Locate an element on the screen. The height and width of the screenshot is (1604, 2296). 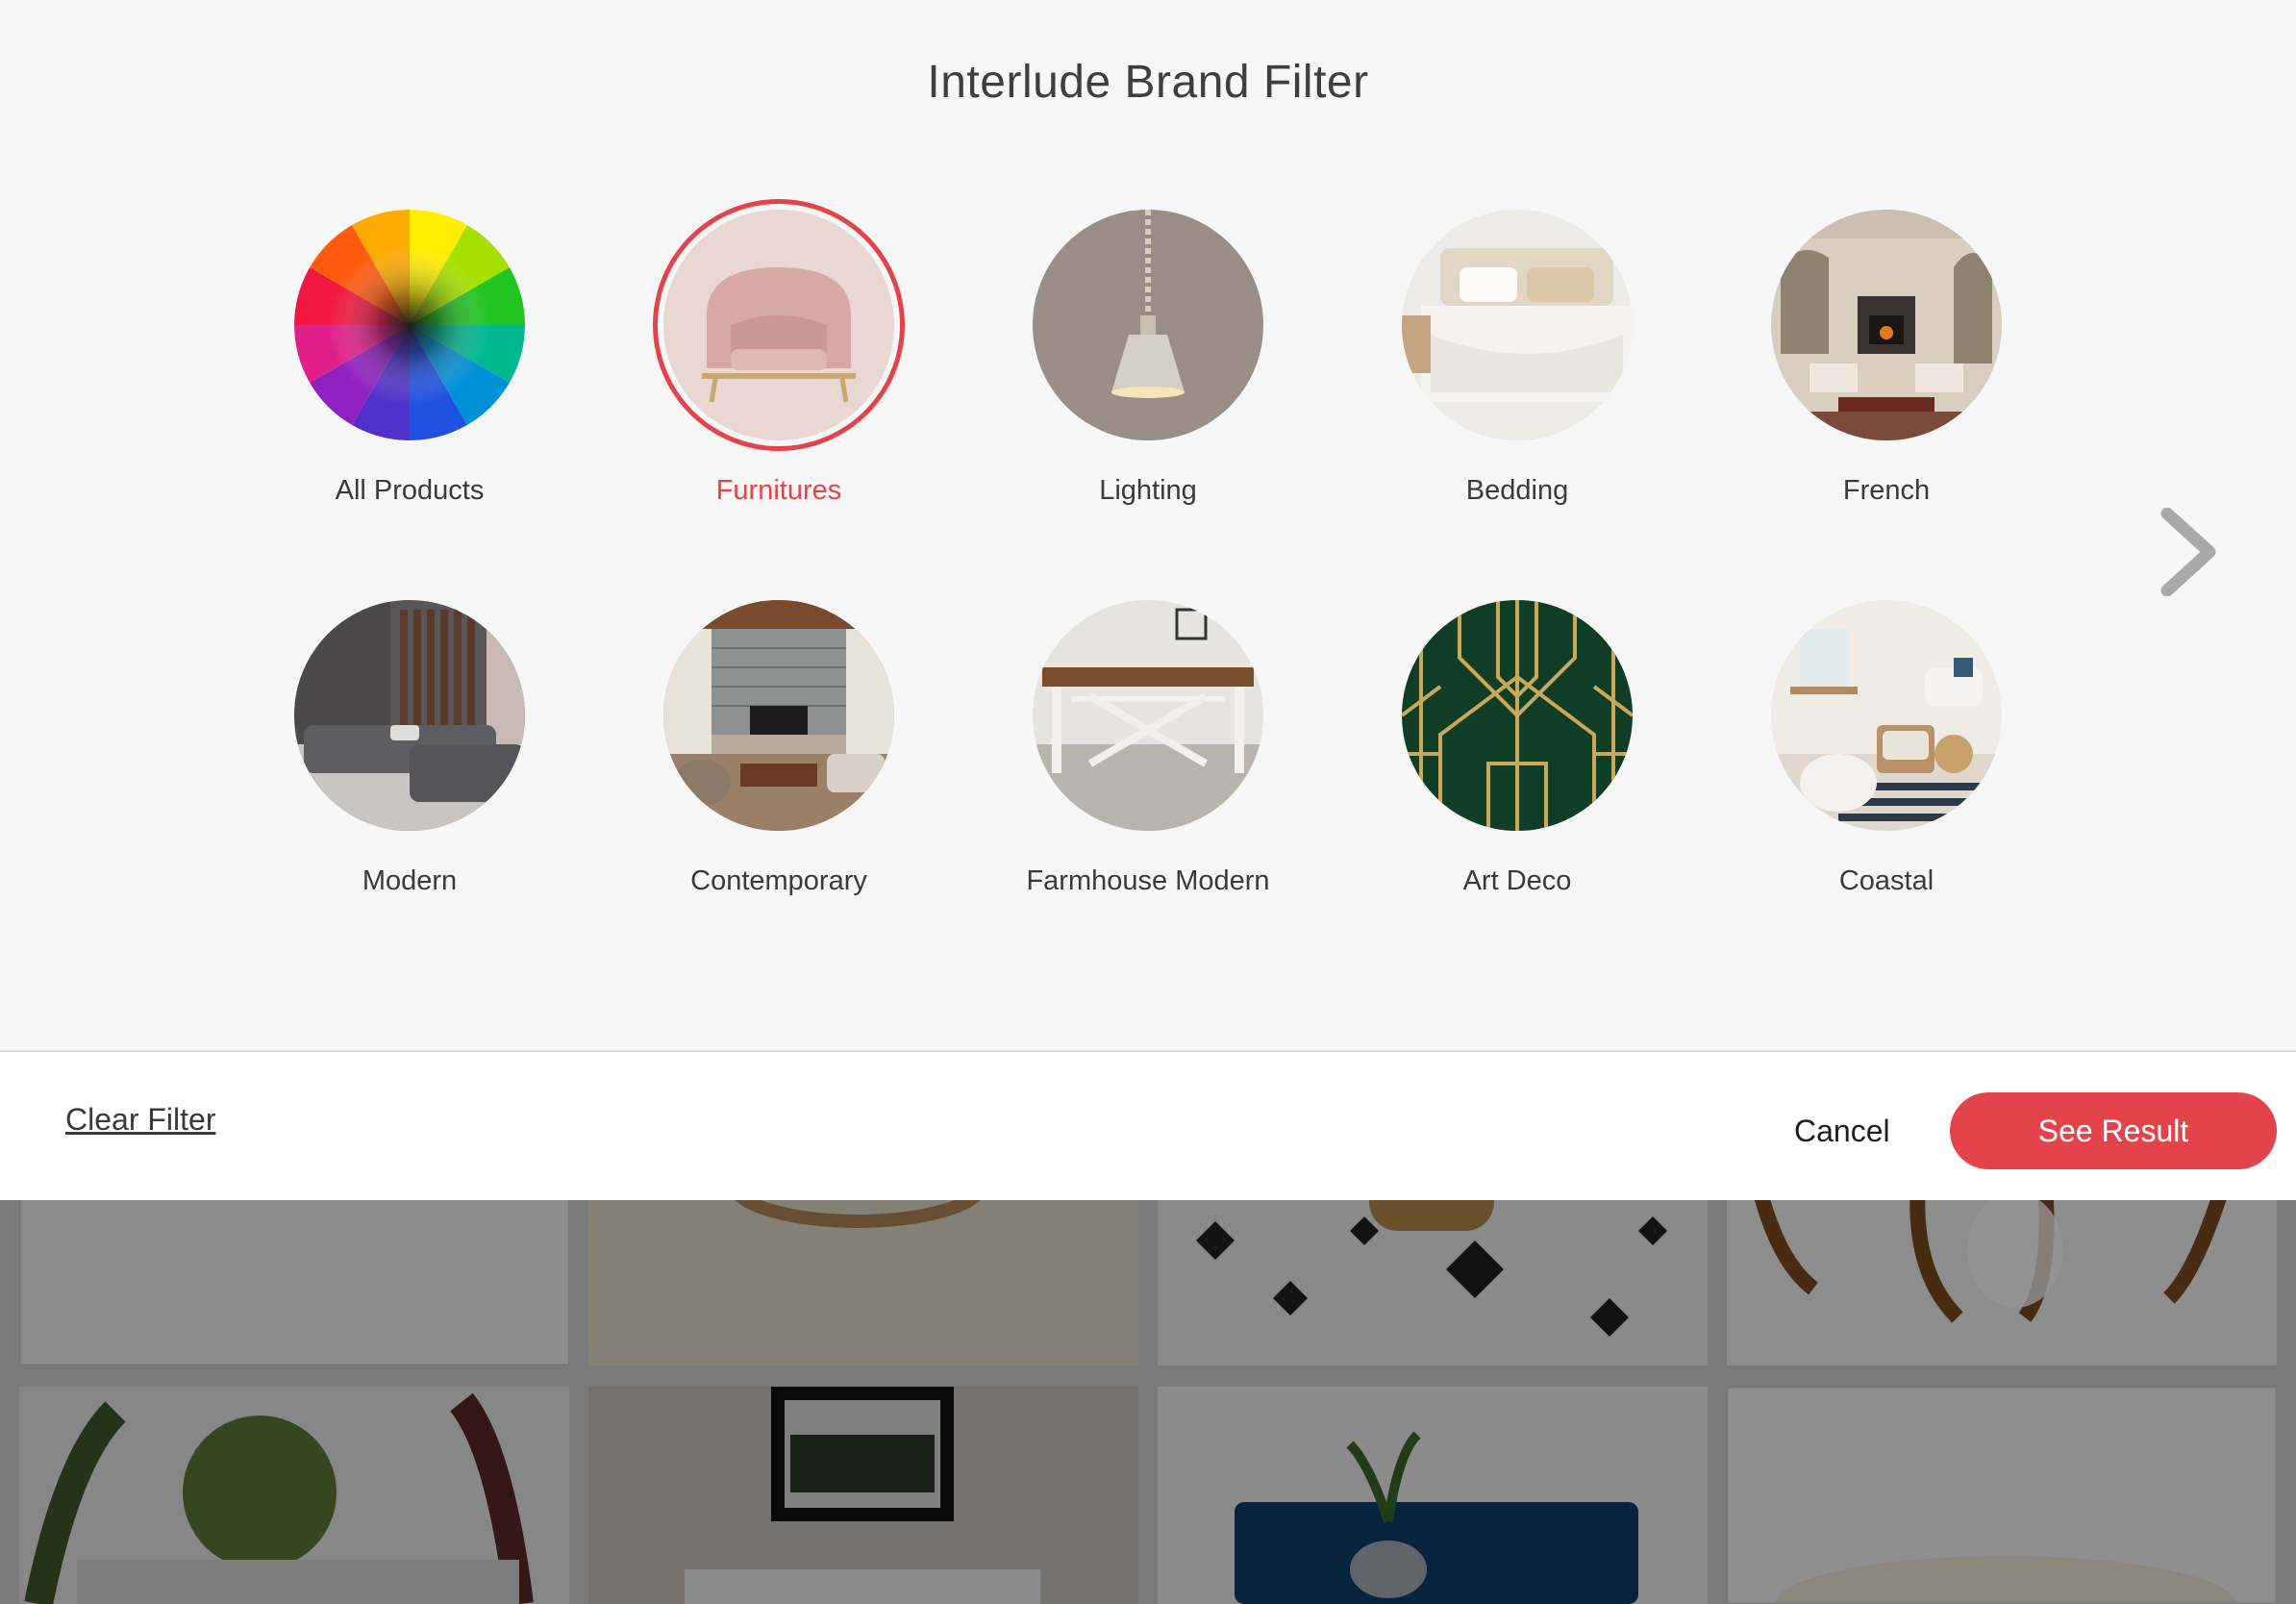
panel-title: Interlude Brand Filter is located at coordinates (1148, 82).